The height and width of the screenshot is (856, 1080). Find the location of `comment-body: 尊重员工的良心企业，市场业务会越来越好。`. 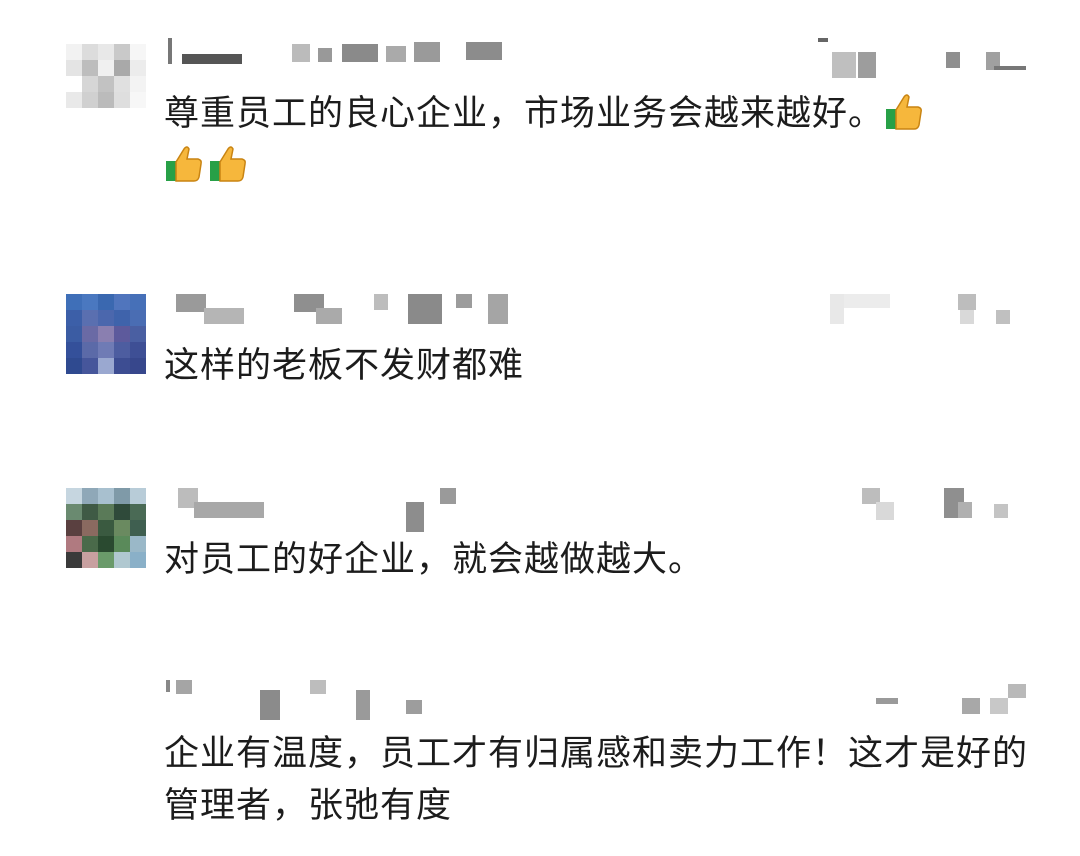

comment-body: 尊重员工的良心企业，市场业务会越来越好。 is located at coordinates (524, 114).